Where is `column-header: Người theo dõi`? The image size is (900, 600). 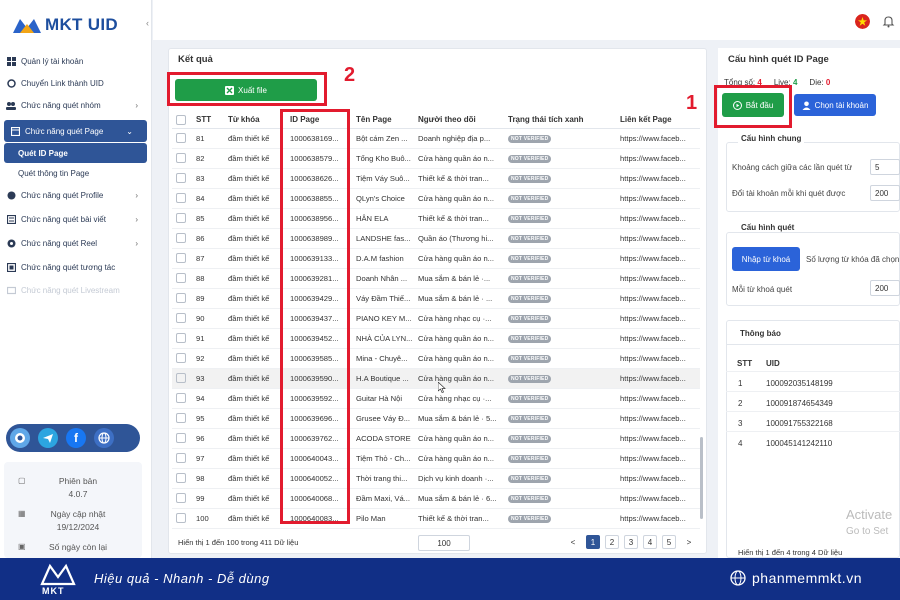 column-header: Người theo dõi is located at coordinates (459, 120).